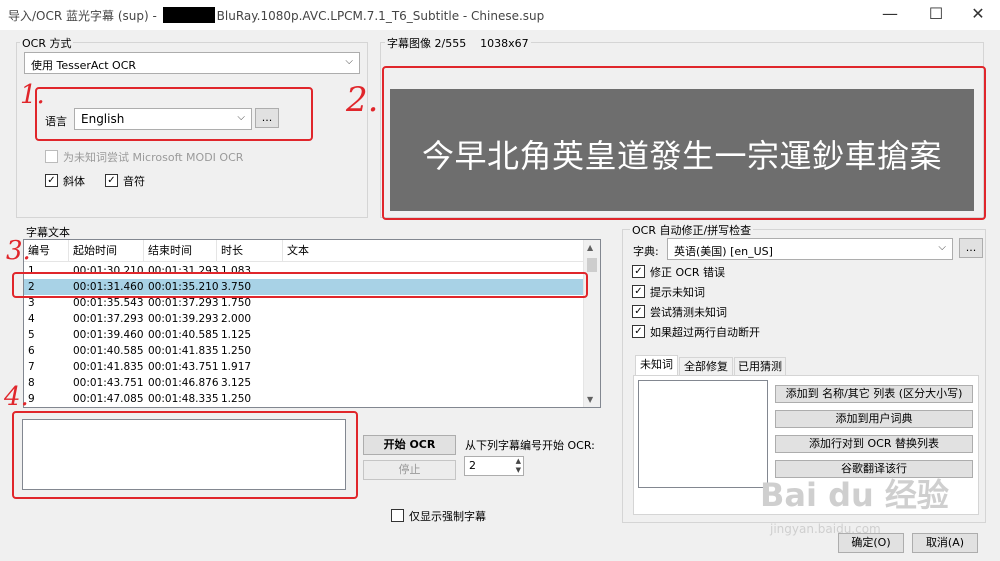 The width and height of the screenshot is (1000, 561). I want to click on annotation-number-3: 3., so click(18, 251).